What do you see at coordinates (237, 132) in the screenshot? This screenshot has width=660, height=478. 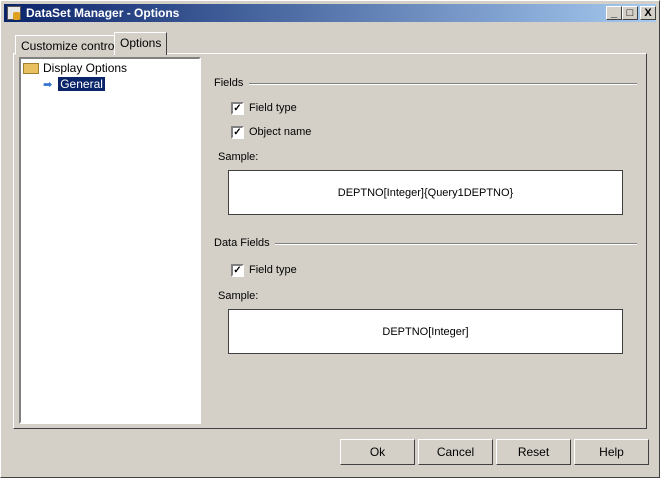 I see `object-name-checkbox: ✓` at bounding box center [237, 132].